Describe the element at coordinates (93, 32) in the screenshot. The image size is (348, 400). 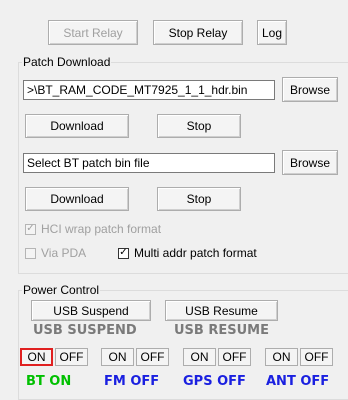
I see `start-relay-button: Start Relay` at that location.